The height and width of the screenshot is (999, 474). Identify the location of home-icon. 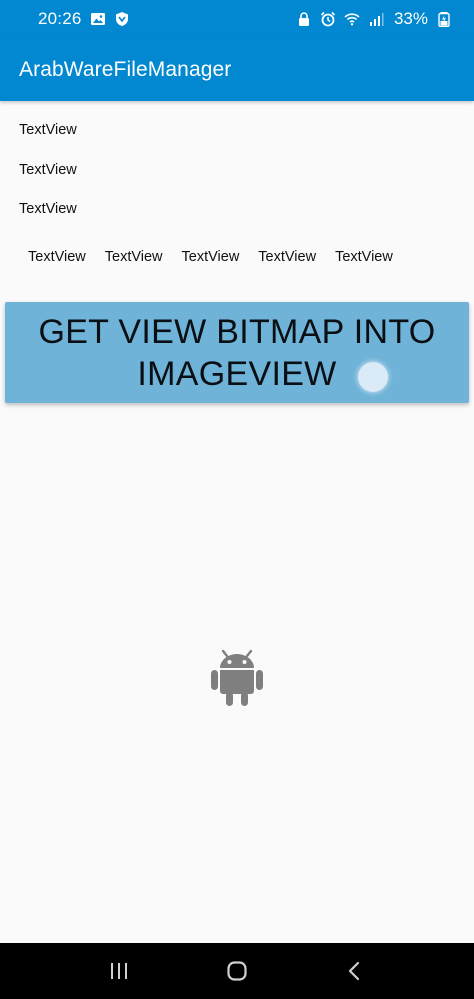
(237, 971).